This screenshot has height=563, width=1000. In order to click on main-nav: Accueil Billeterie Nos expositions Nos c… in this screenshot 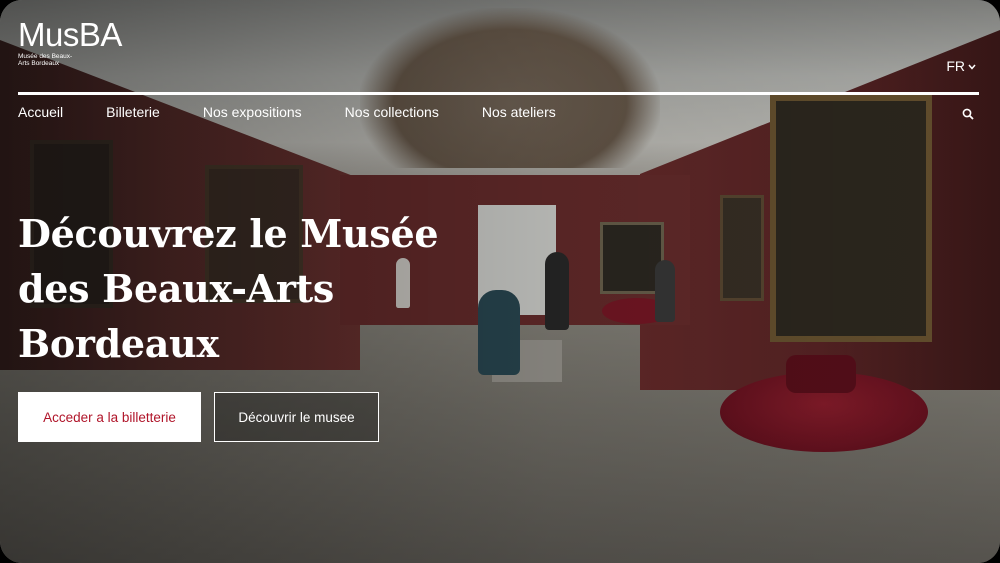, I will do `click(287, 112)`.